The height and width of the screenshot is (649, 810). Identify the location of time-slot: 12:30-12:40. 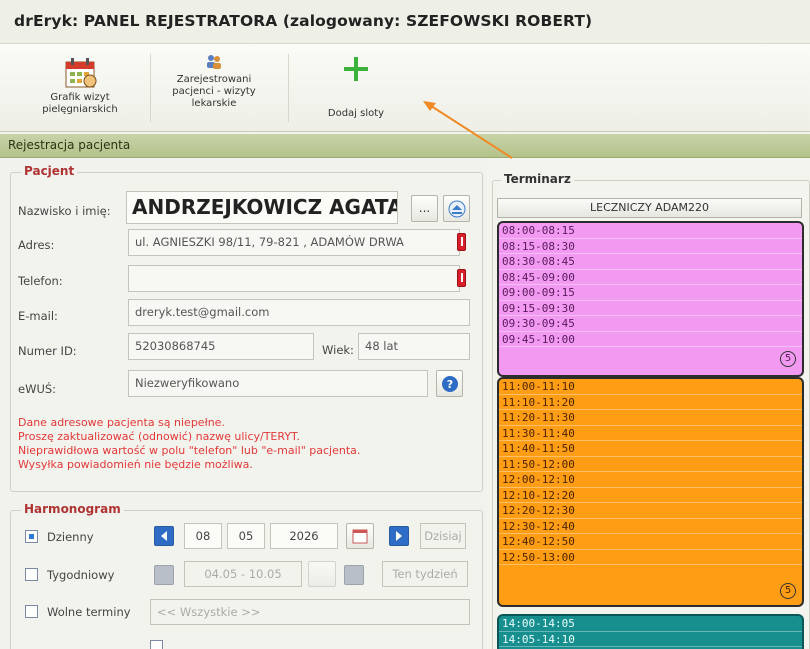
(650, 526).